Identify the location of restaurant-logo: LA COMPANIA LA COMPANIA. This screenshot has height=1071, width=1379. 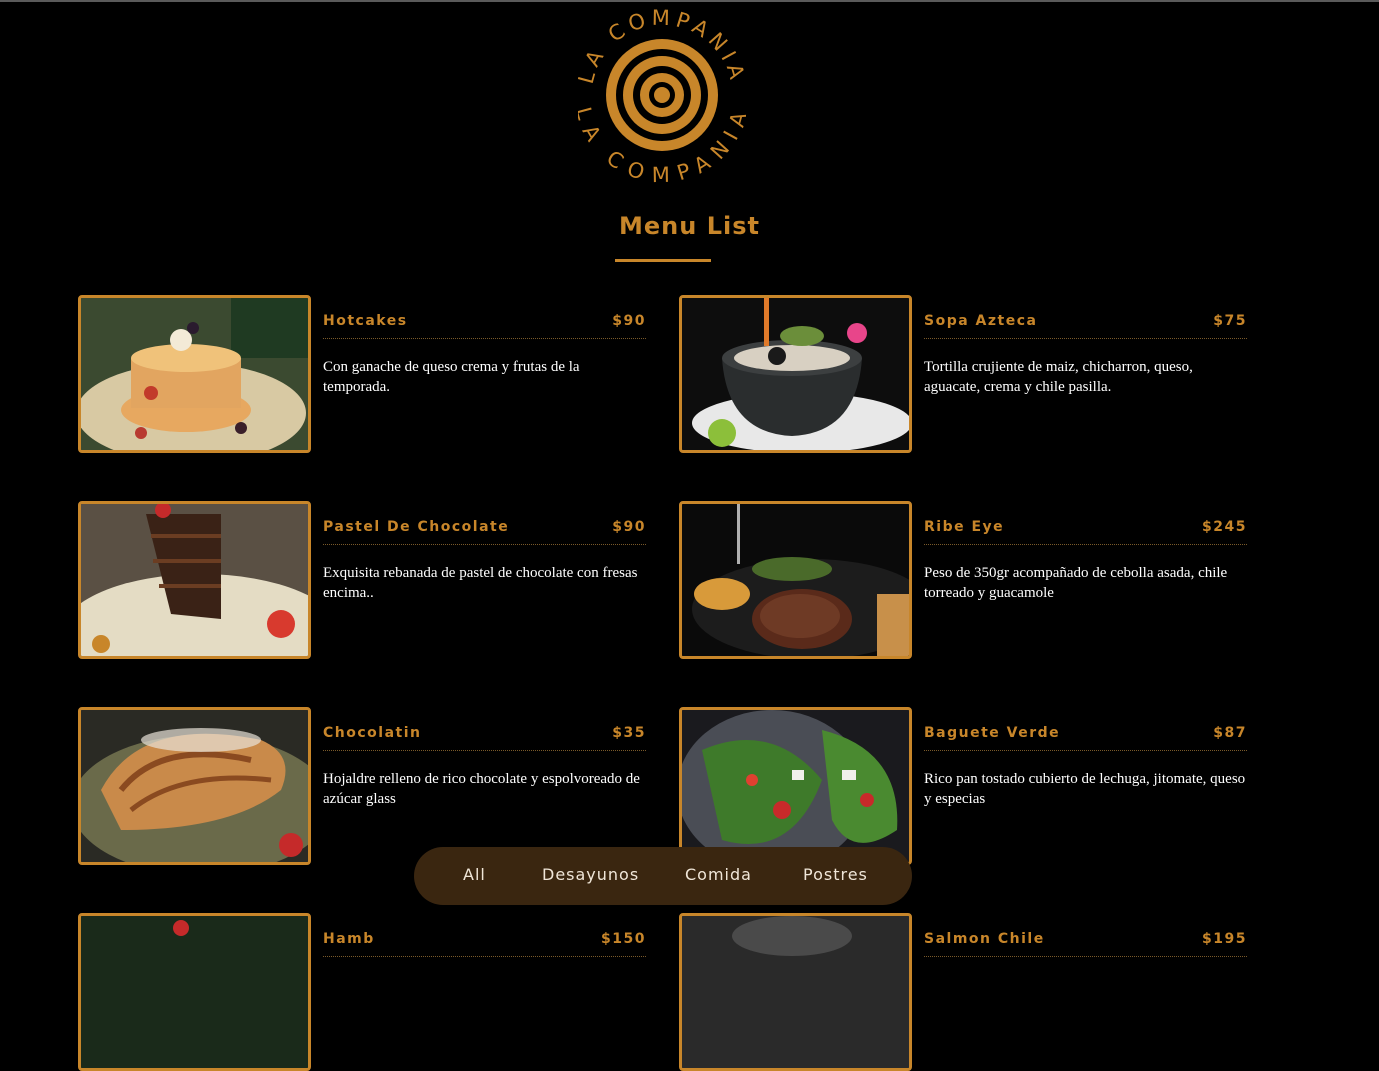
(659, 96).